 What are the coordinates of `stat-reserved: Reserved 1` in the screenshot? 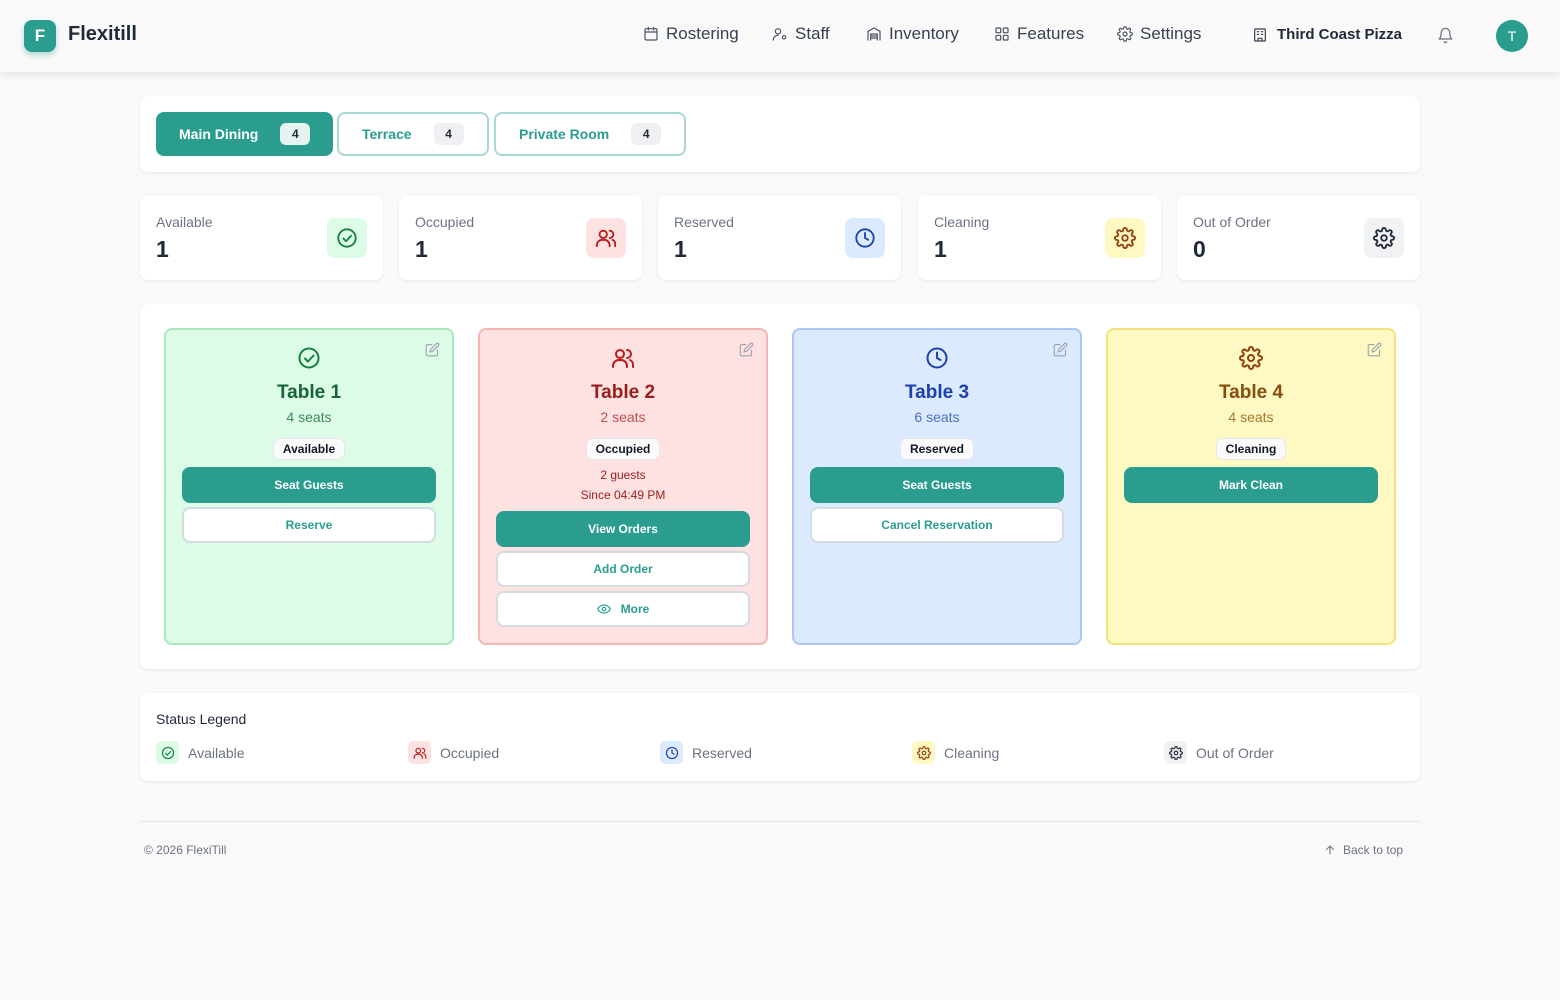 It's located at (779, 238).